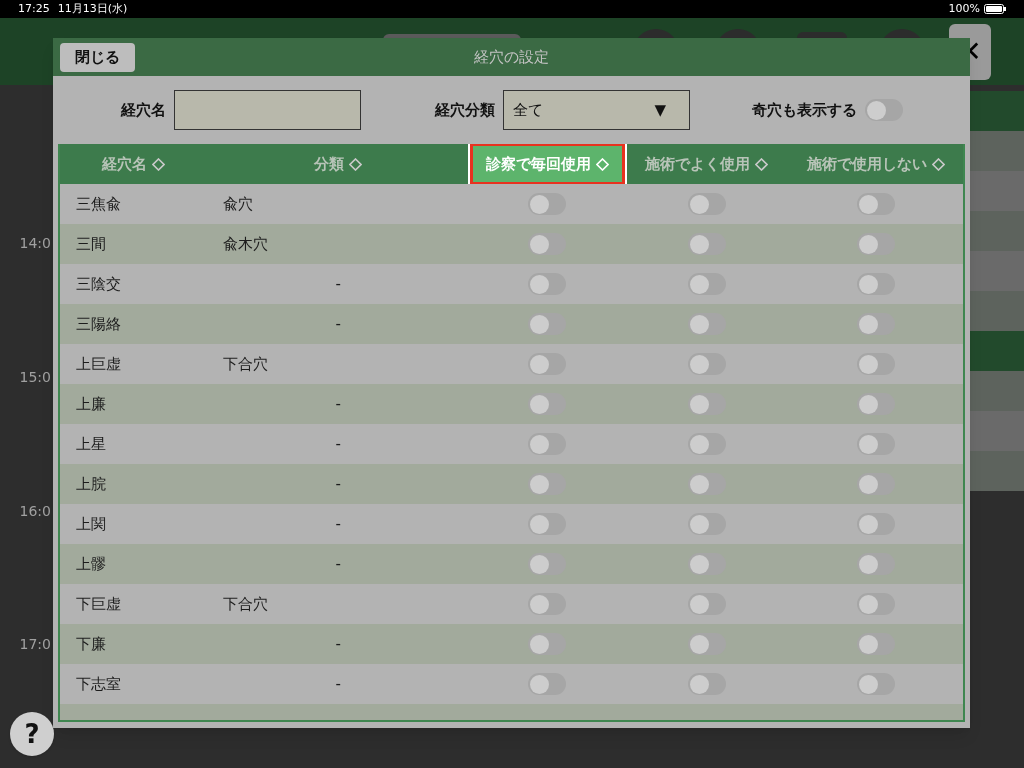 The height and width of the screenshot is (768, 1024). Describe the element at coordinates (91, 243) in the screenshot. I see `point-name: 三間` at that location.